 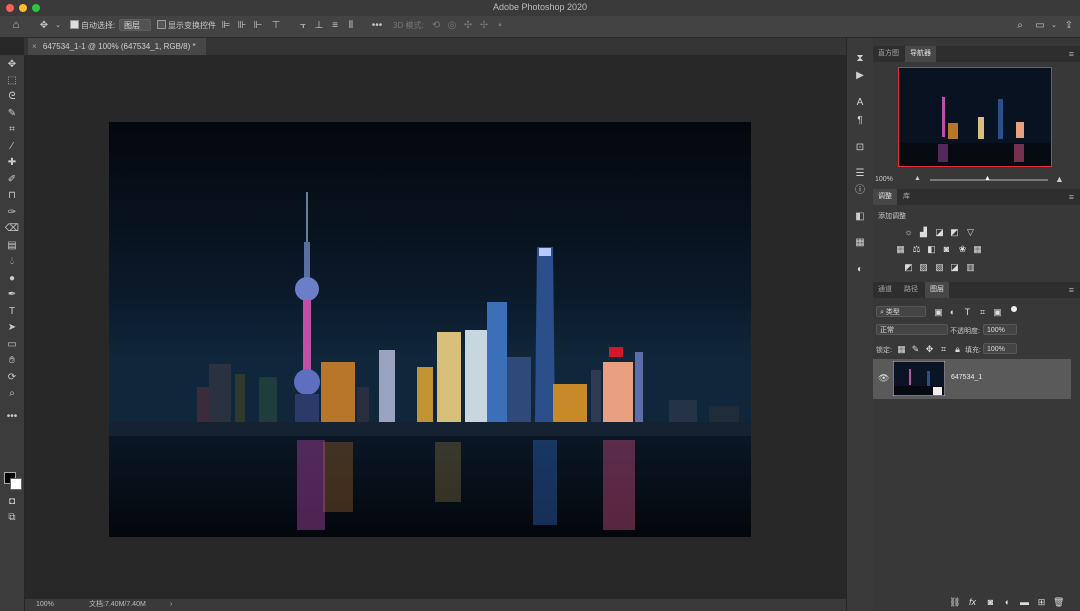 I want to click on healing-brush-tool-icon: ✚, so click(x=12, y=163).